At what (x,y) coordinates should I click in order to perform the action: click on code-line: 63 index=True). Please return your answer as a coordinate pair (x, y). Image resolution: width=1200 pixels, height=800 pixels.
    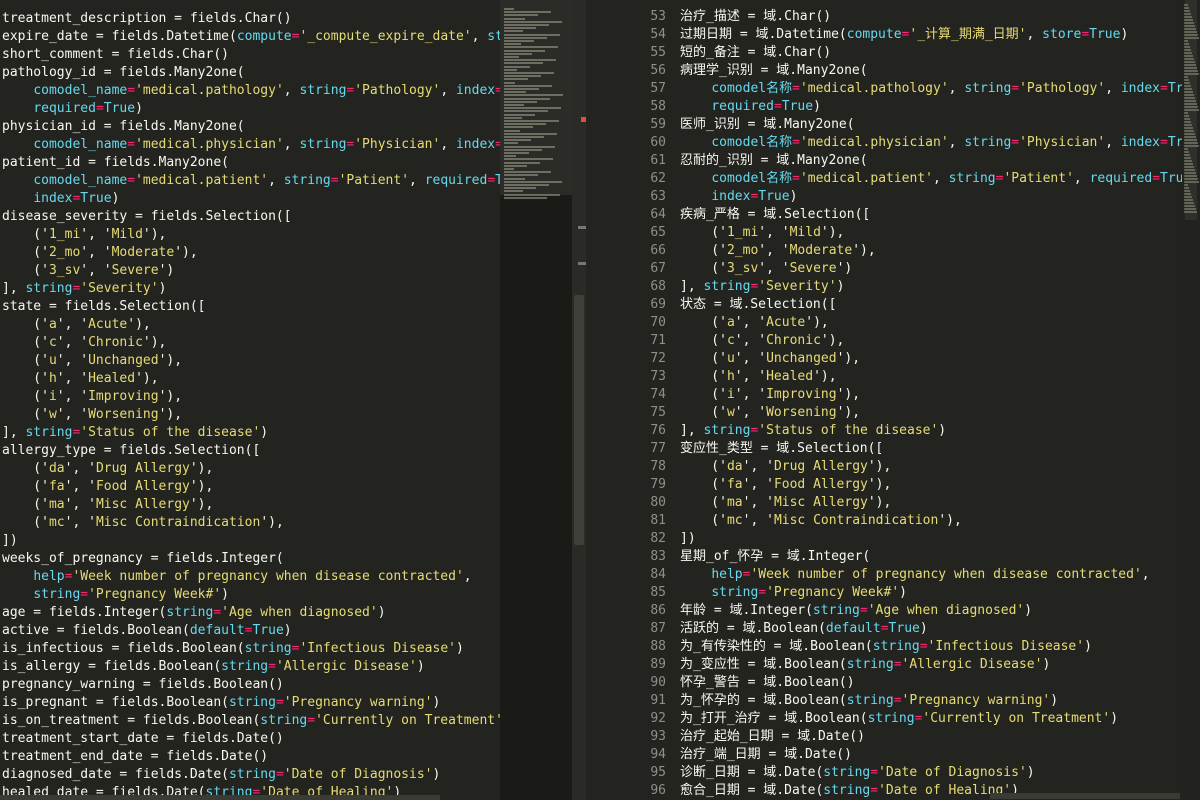
    Looking at the image, I should click on (893, 197).